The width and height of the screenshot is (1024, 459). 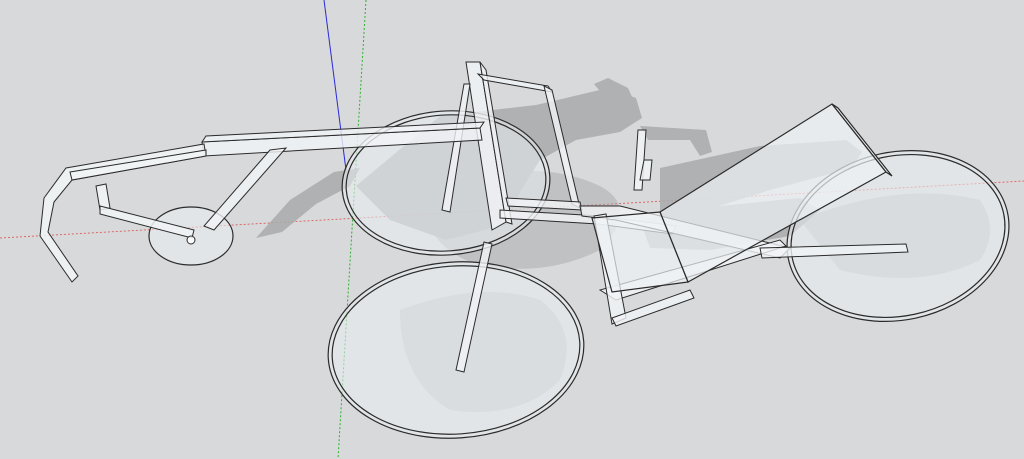 I want to click on right-front-wheel, so click(x=456, y=349).